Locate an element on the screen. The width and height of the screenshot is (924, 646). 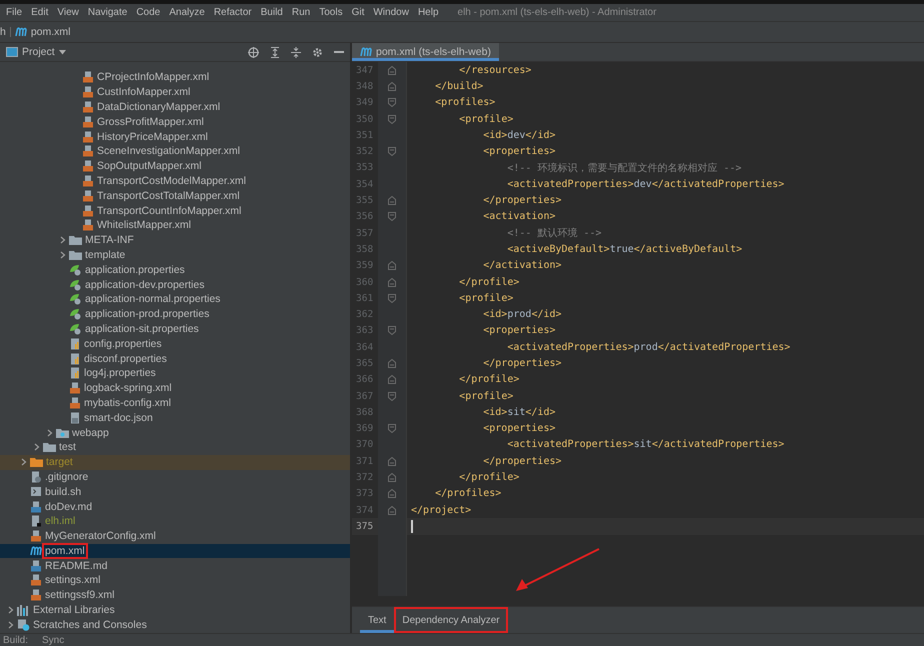
menu-item: Git is located at coordinates (358, 12).